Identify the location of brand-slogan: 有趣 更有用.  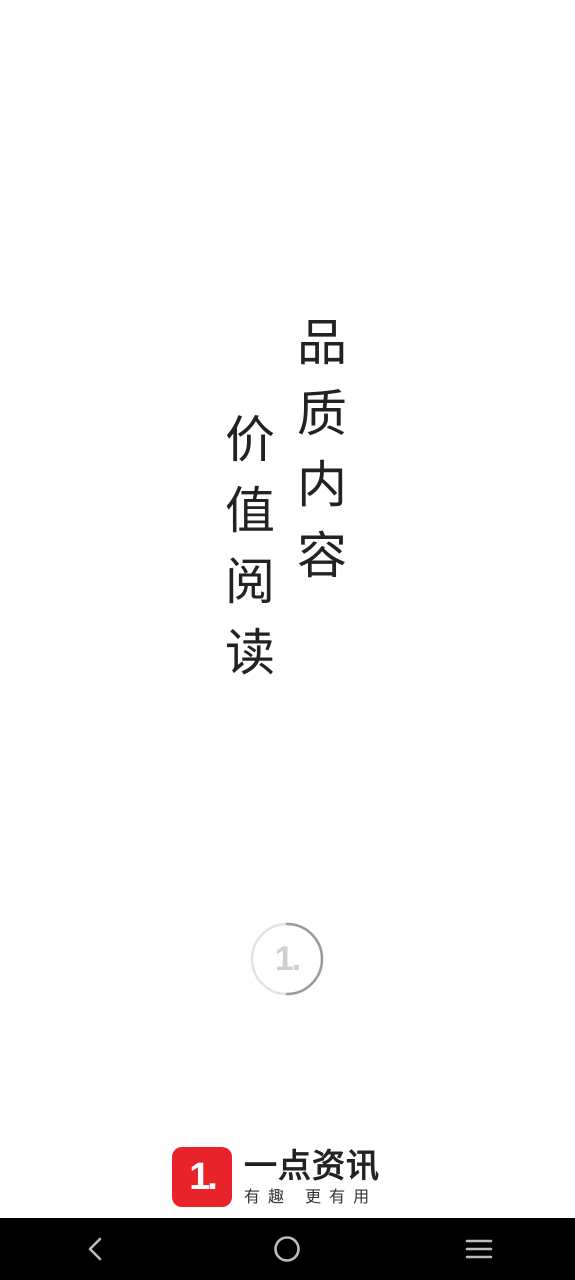
(311, 1196).